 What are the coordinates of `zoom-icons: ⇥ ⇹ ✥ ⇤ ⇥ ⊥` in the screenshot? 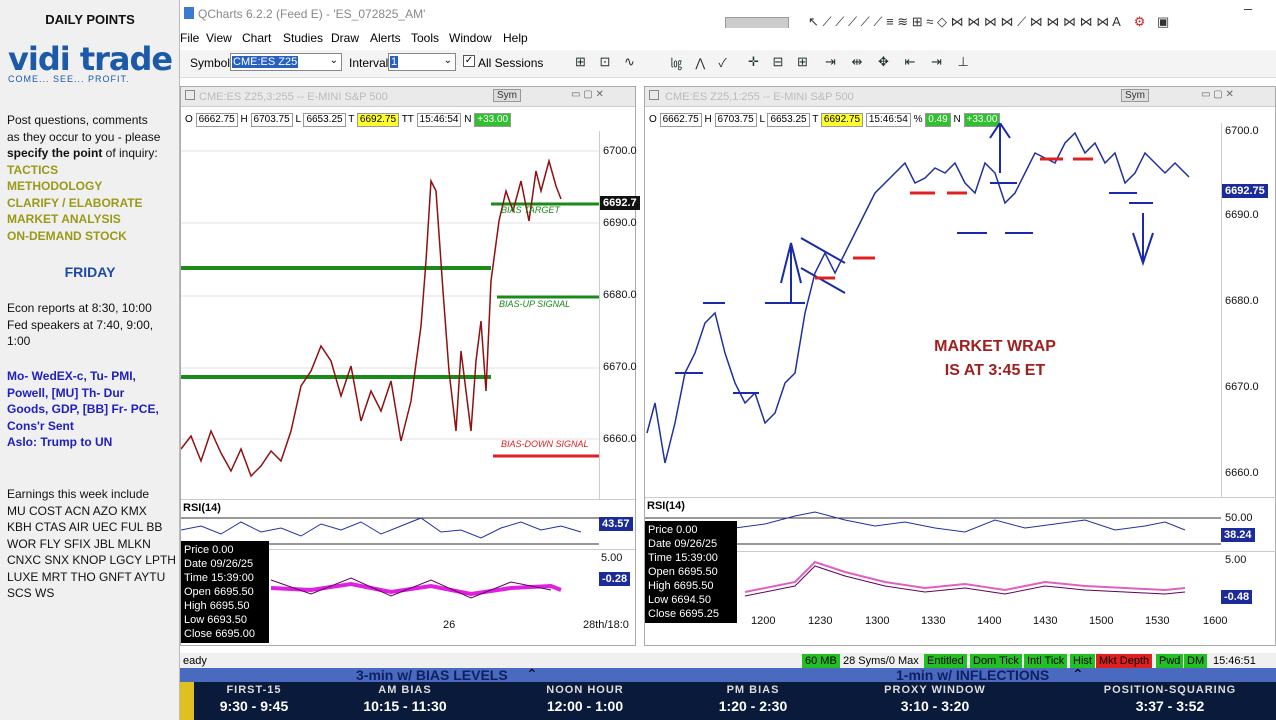 It's located at (900, 62).